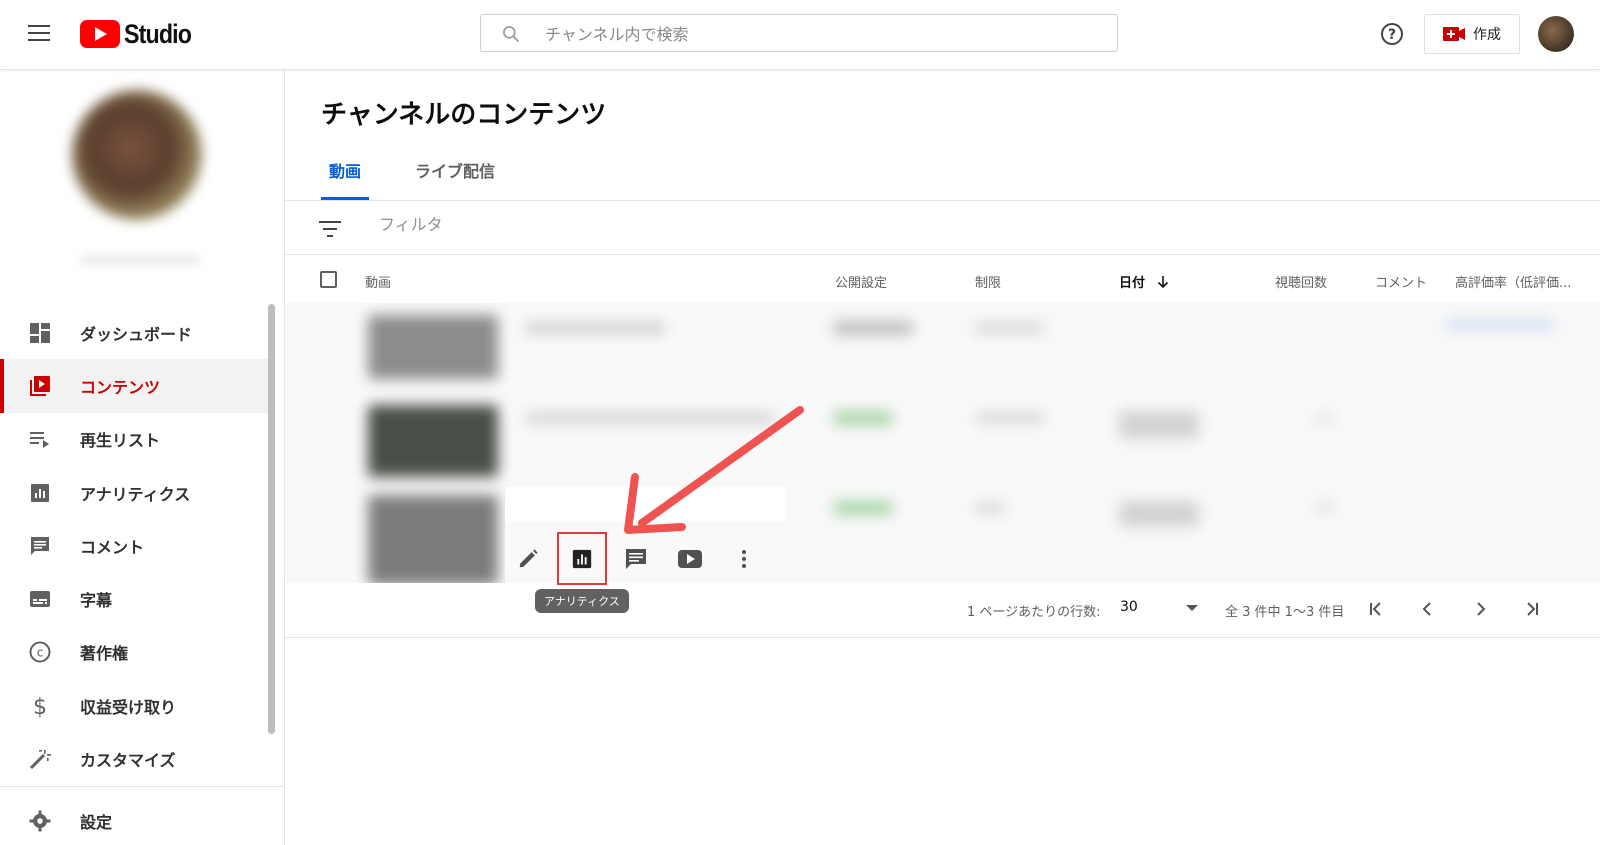  Describe the element at coordinates (100, 34) in the screenshot. I see `youtube-logo-icon` at that location.